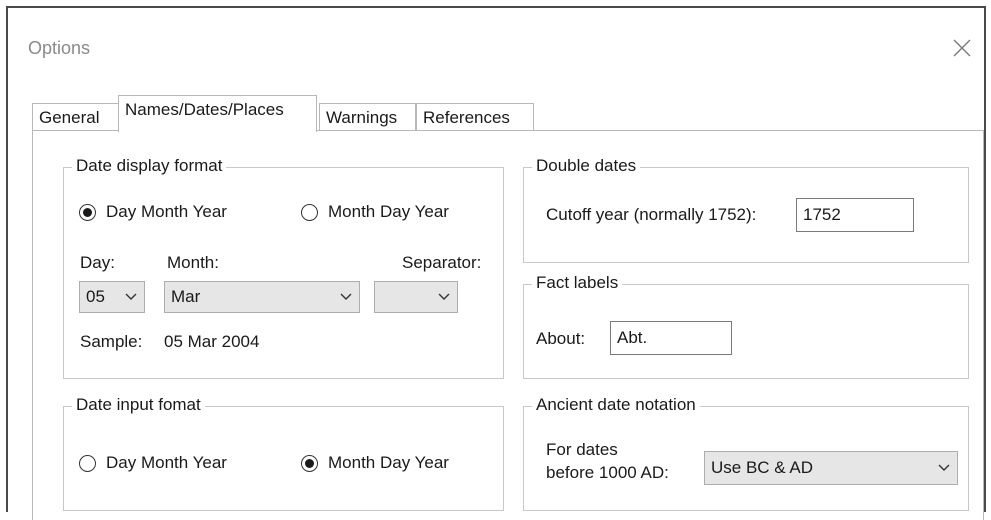 Image resolution: width=991 pixels, height=520 pixels. I want to click on display-radio-day-month-year: Day Month Year, so click(153, 212).